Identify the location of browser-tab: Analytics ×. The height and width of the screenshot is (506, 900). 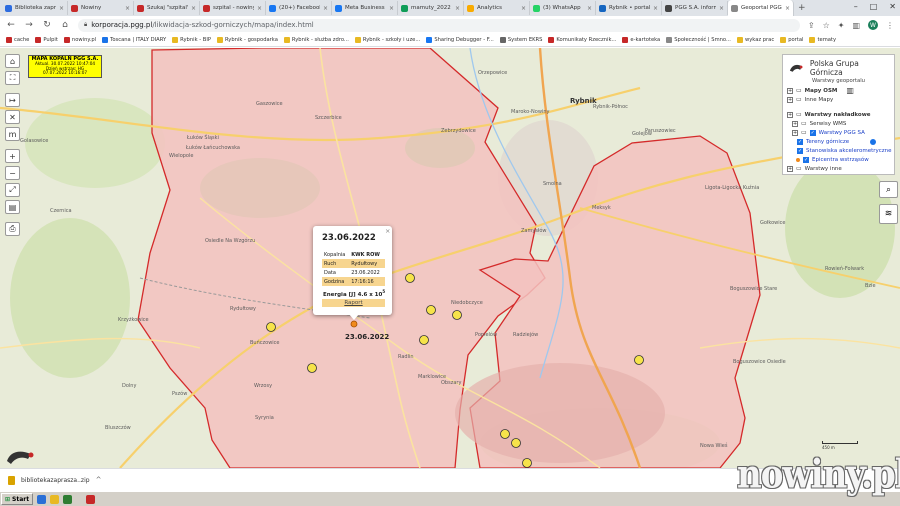
(497, 8).